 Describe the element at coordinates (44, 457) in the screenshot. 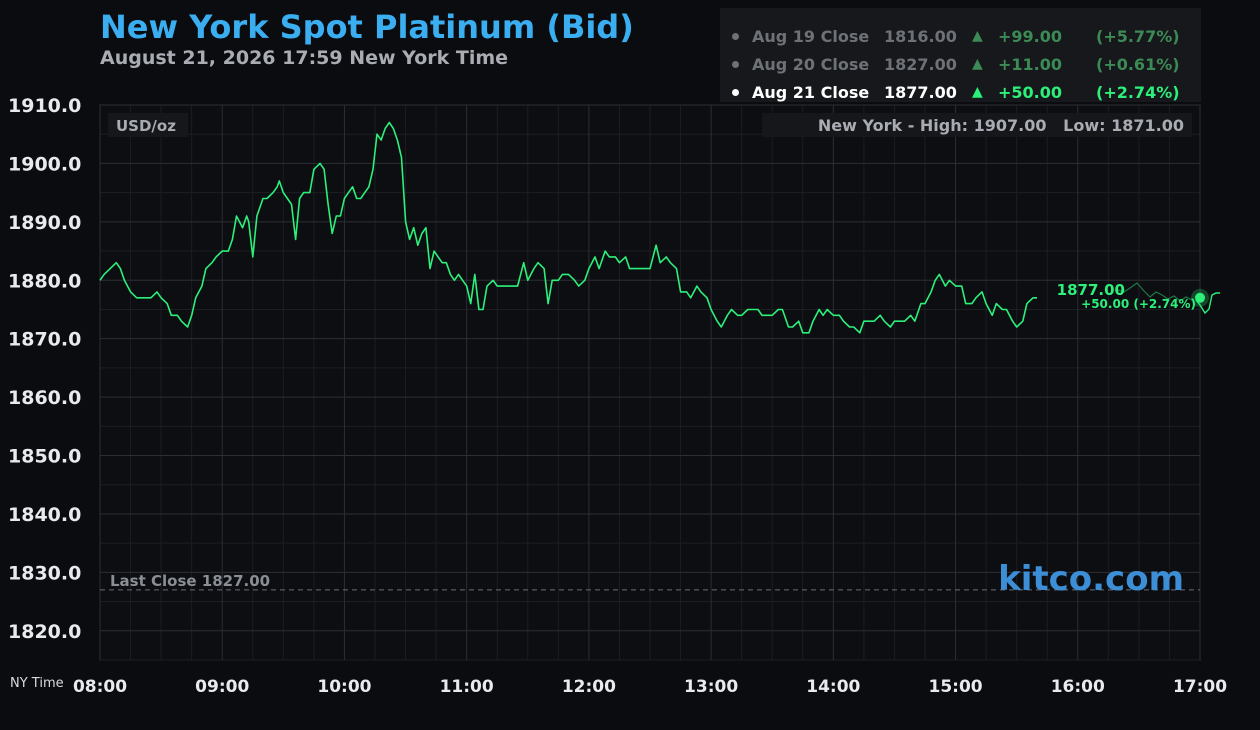

I see `y-tick-label: 1850.0` at that location.